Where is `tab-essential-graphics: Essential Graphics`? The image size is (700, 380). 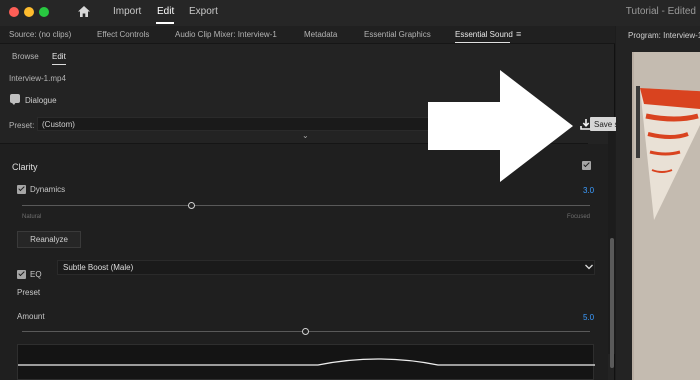 tab-essential-graphics: Essential Graphics is located at coordinates (397, 34).